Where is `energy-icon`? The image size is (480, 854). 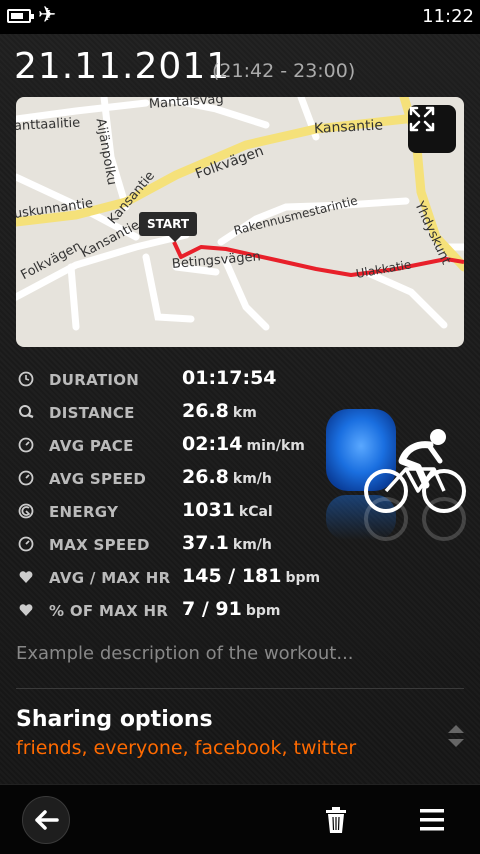 energy-icon is located at coordinates (26, 511).